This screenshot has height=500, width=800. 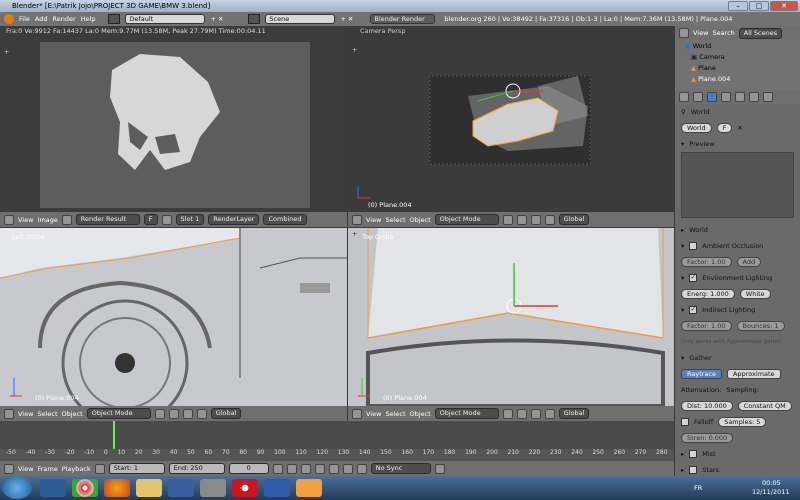 I want to click on dist-field: Dist: 10.000, so click(x=707, y=406).